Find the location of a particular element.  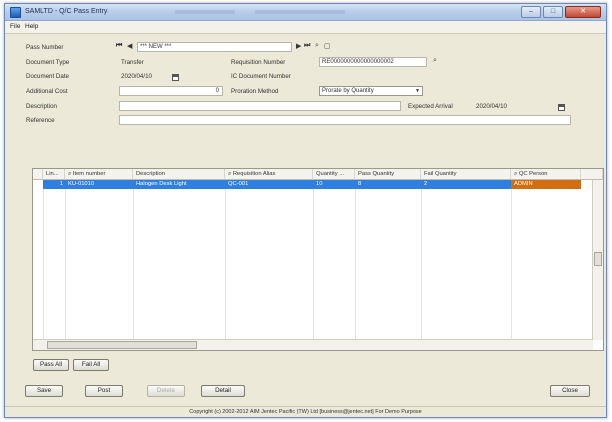

grid-header-fail-quantity: Fail Quantity is located at coordinates (466, 174).